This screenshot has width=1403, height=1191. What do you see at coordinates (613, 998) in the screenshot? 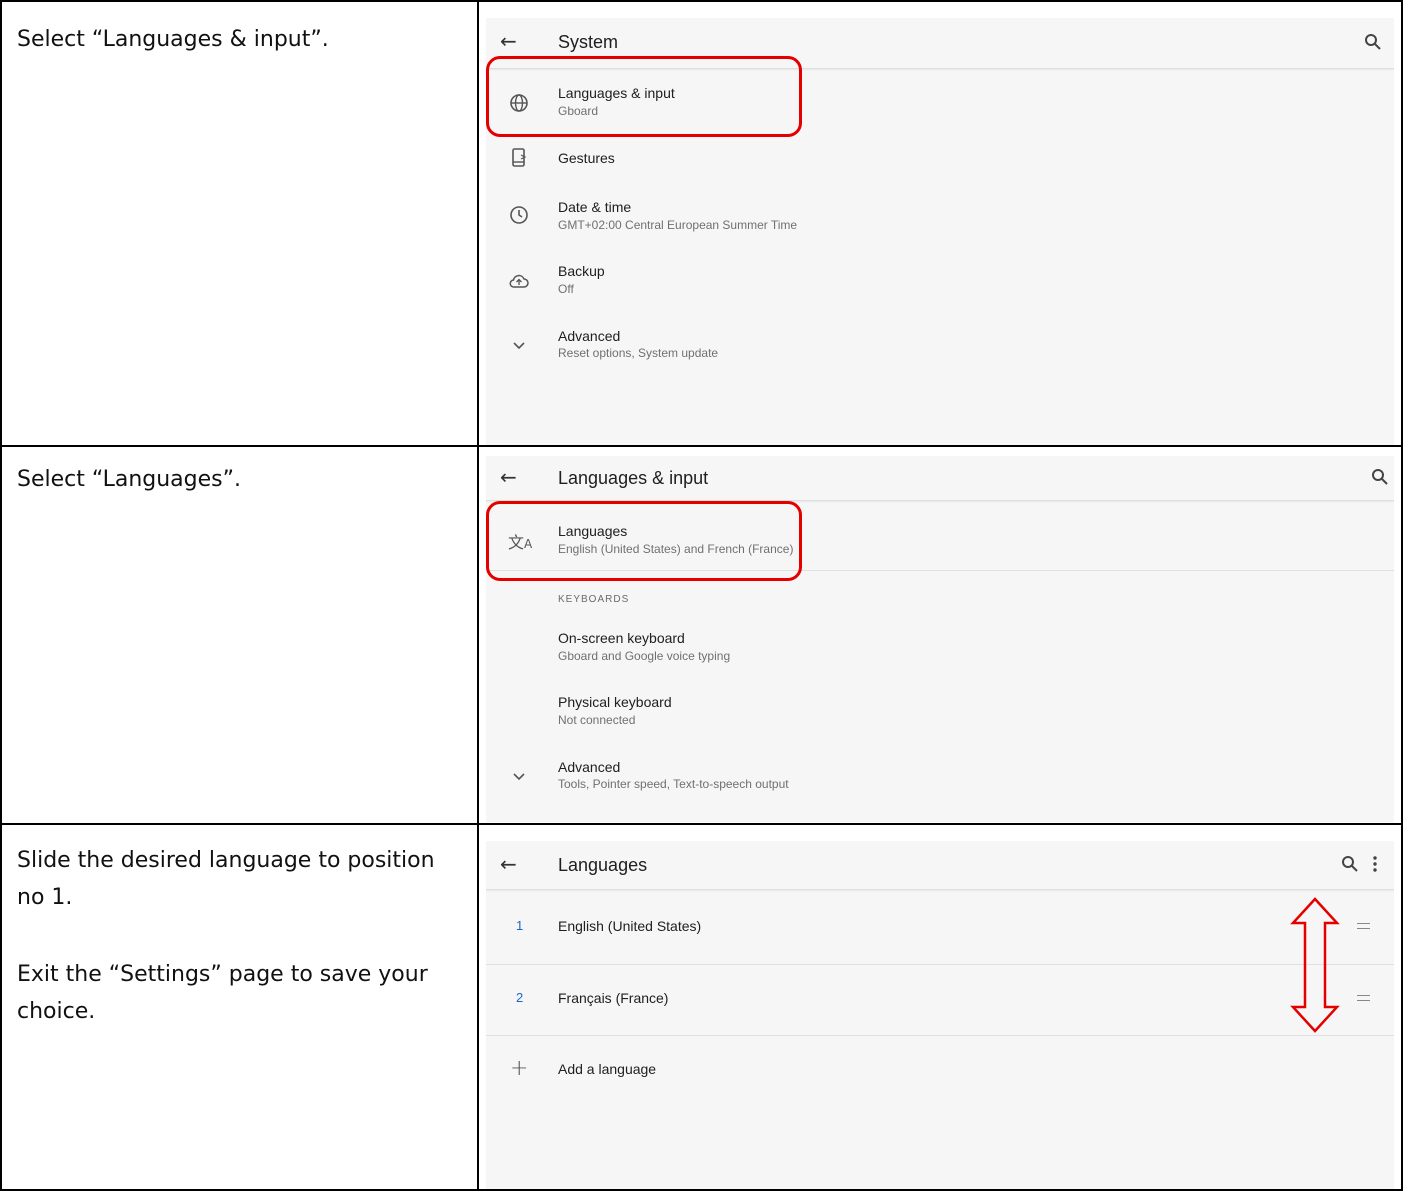
I see `language-name: Français (France)` at bounding box center [613, 998].